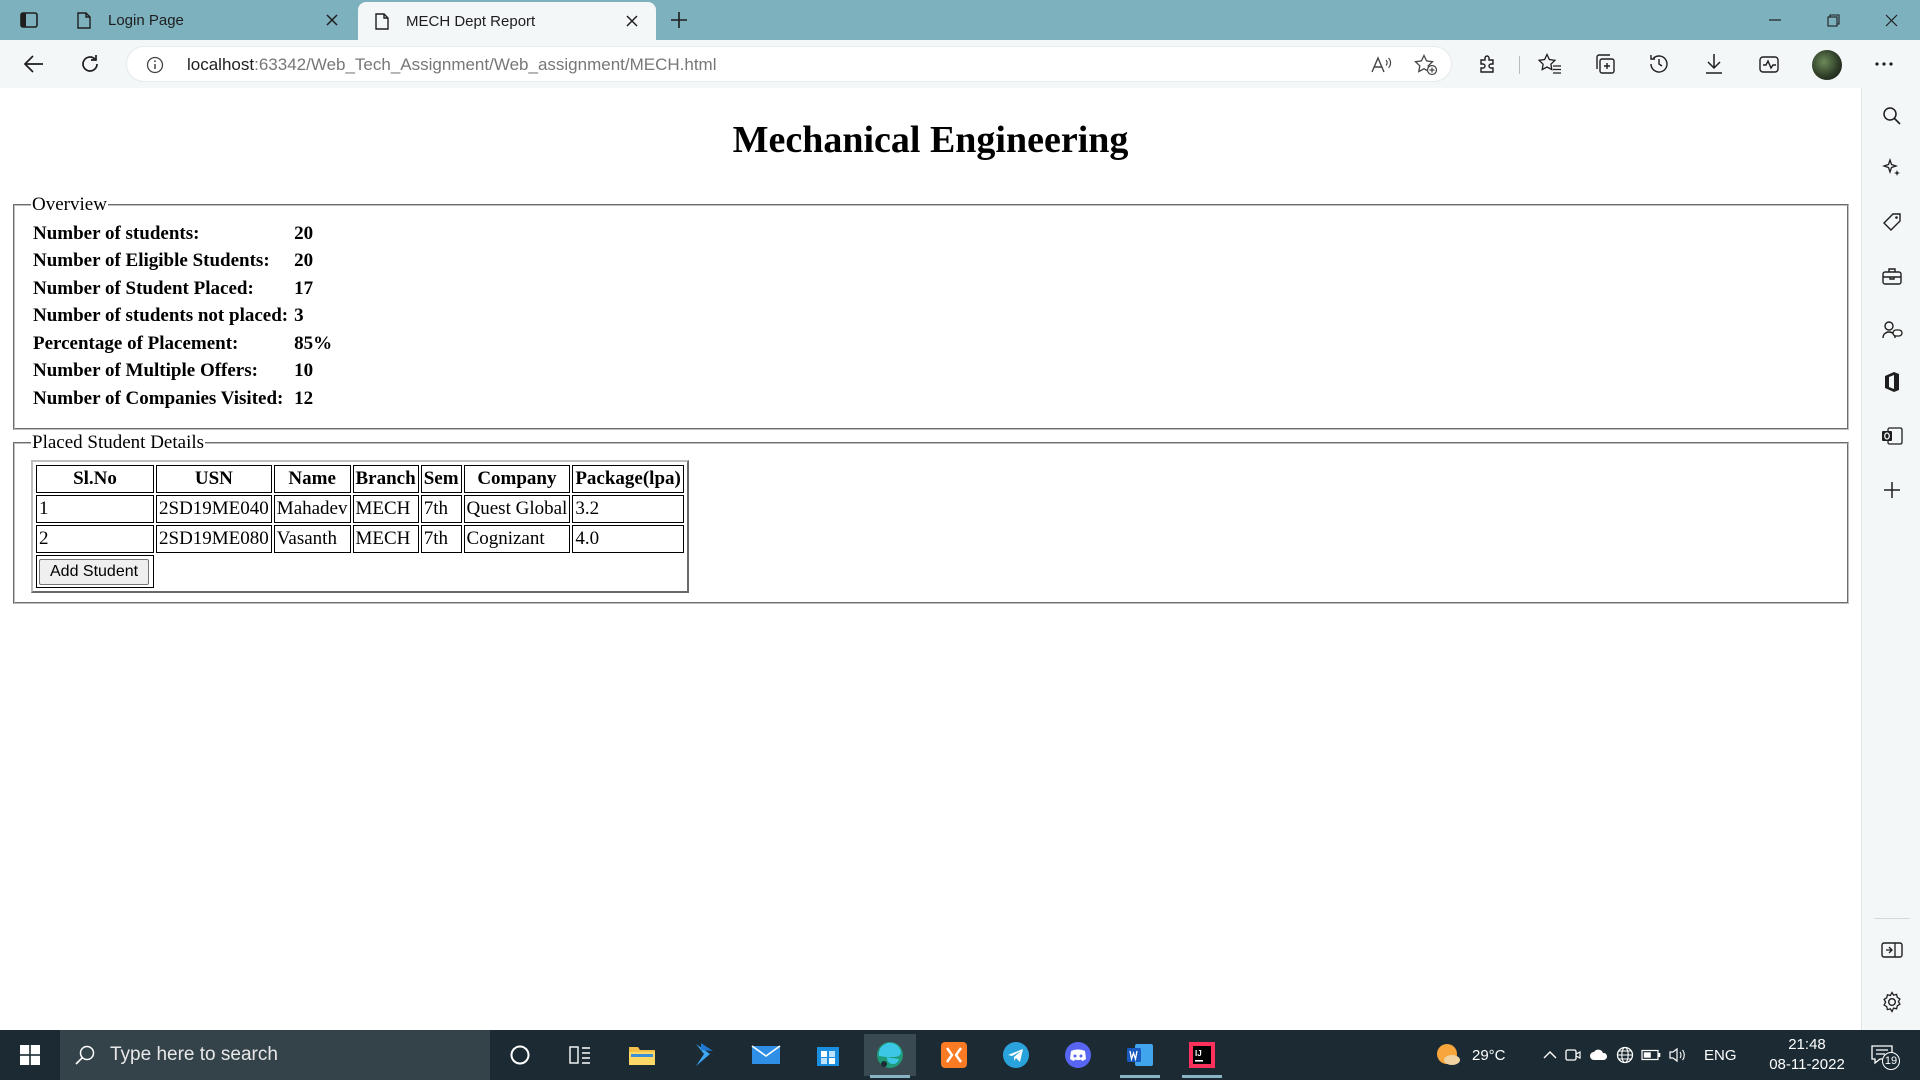  I want to click on tab-label: Login Page, so click(146, 20).